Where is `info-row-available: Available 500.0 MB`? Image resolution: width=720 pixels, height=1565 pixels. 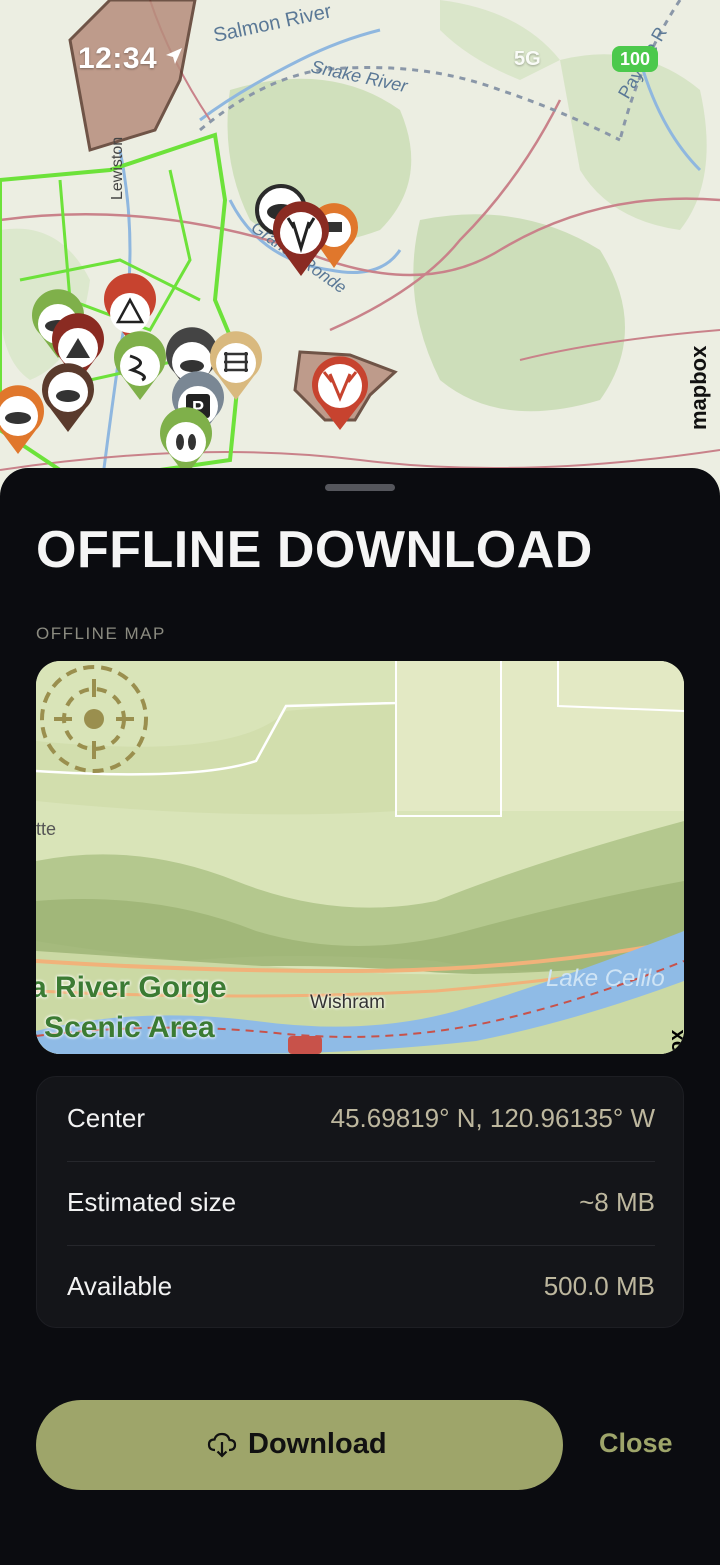
info-row-available: Available 500.0 MB is located at coordinates (361, 1287).